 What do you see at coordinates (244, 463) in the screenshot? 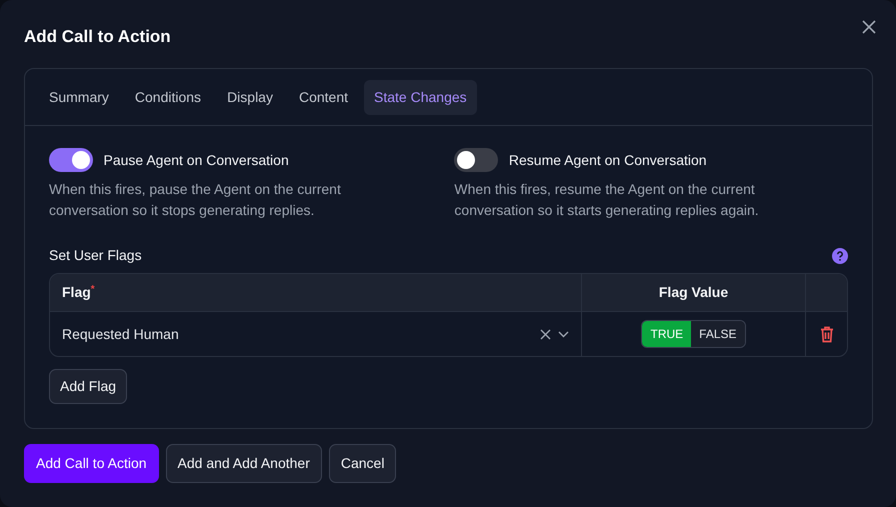
I see `footer-button: Add and Add Another` at bounding box center [244, 463].